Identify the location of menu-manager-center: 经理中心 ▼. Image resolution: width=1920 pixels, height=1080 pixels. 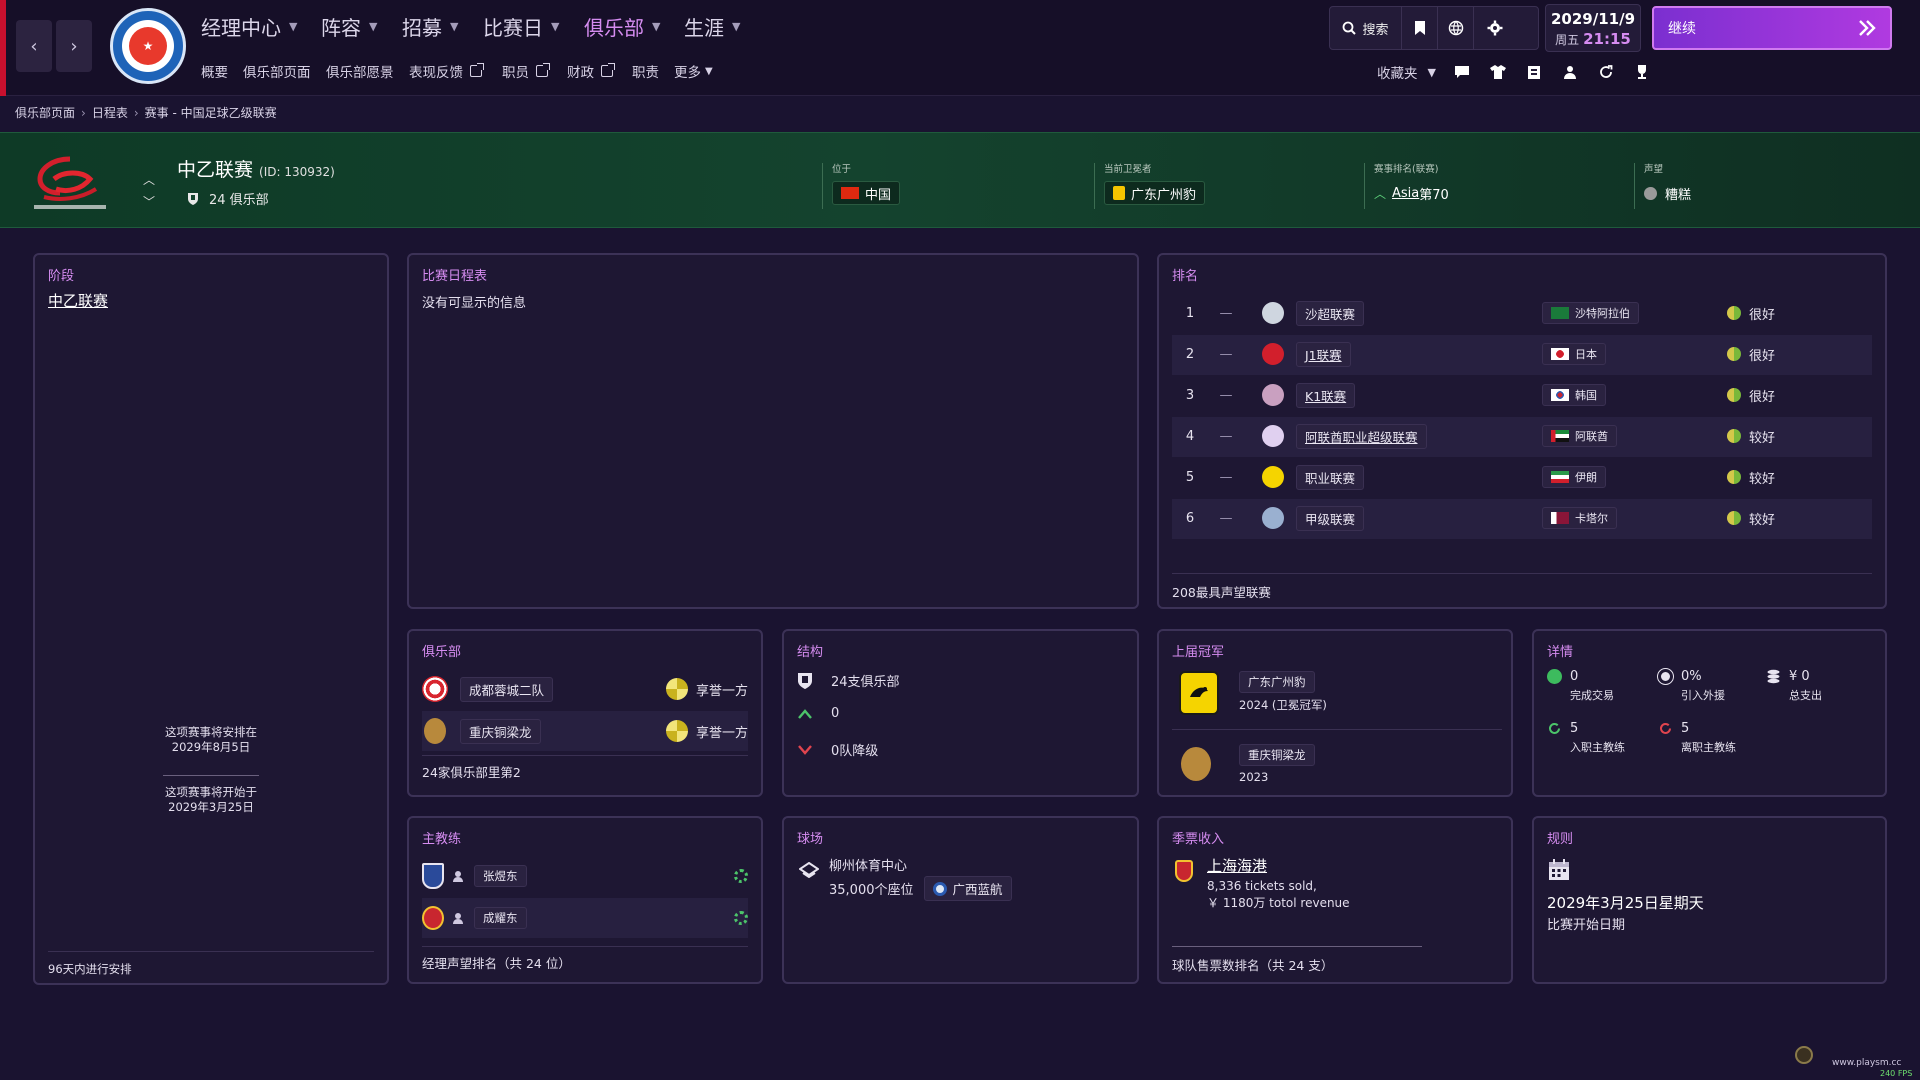
(249, 26).